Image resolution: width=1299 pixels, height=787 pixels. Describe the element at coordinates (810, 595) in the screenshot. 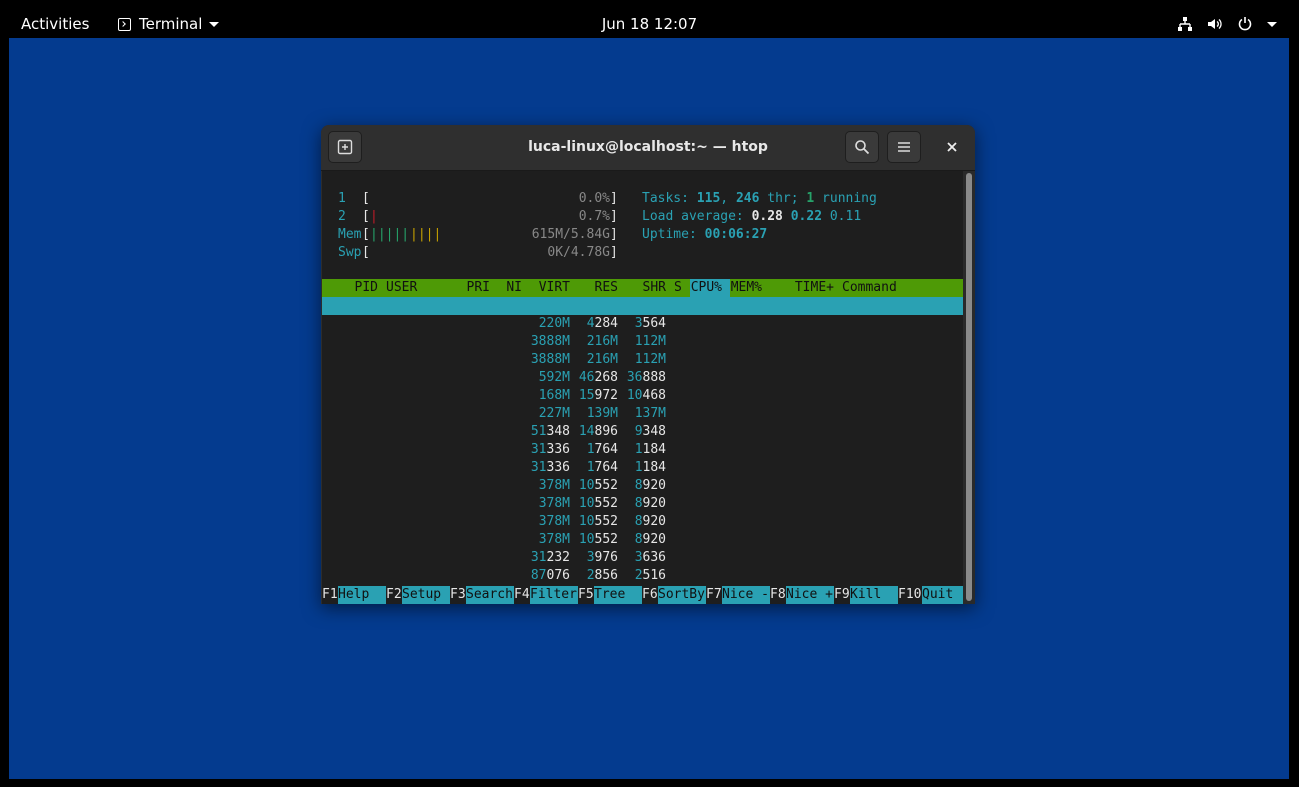

I see `fkey-label: Nice +` at that location.